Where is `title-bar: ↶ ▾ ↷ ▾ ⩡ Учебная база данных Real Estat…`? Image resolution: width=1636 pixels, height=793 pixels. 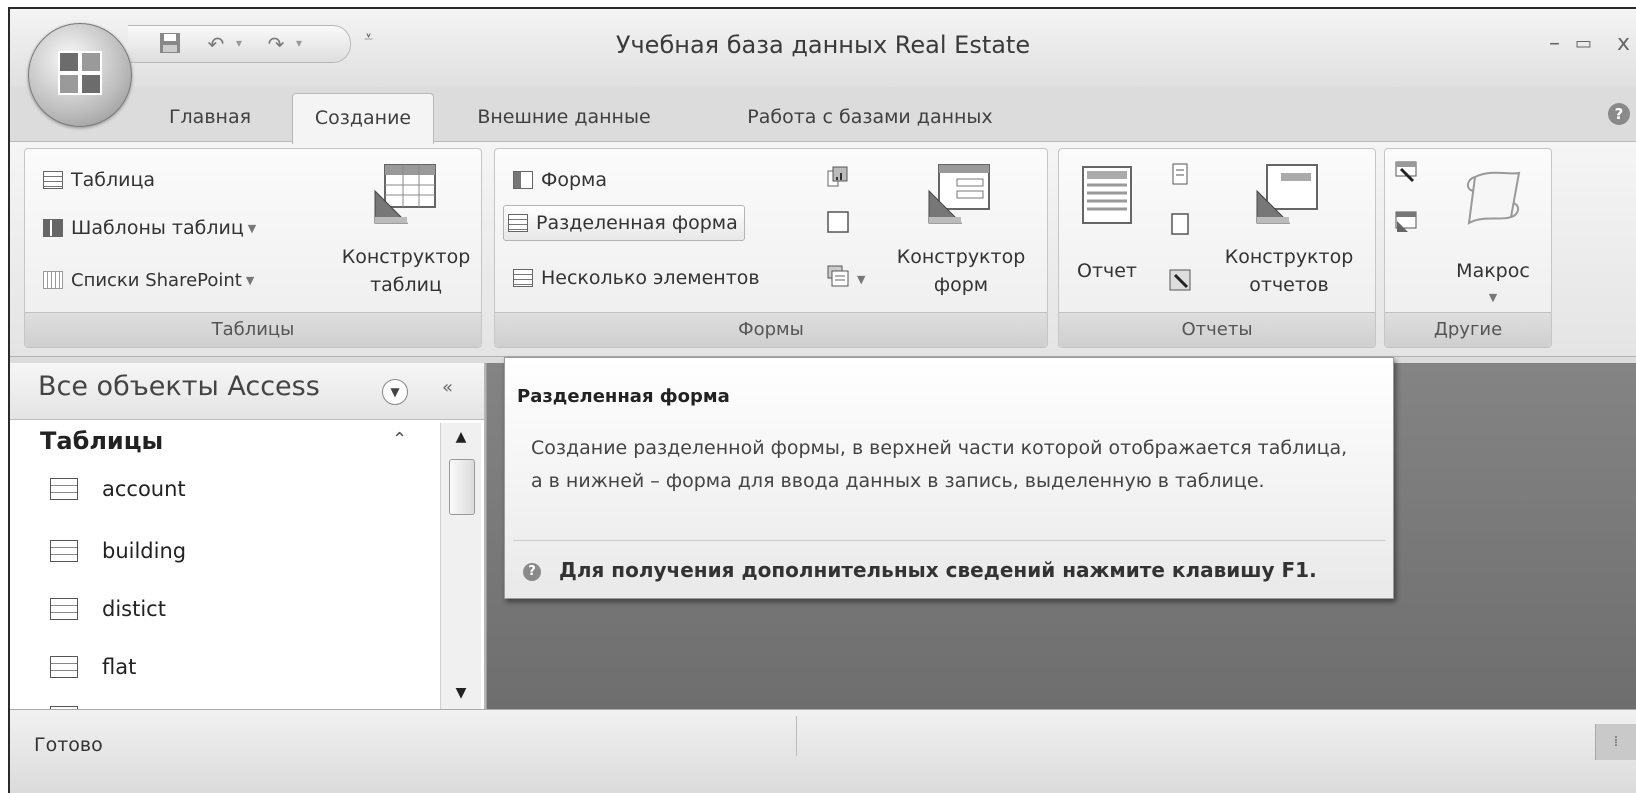 title-bar: ↶ ▾ ↷ ▾ ⩡ Учебная база данных Real Estat… is located at coordinates (823, 68).